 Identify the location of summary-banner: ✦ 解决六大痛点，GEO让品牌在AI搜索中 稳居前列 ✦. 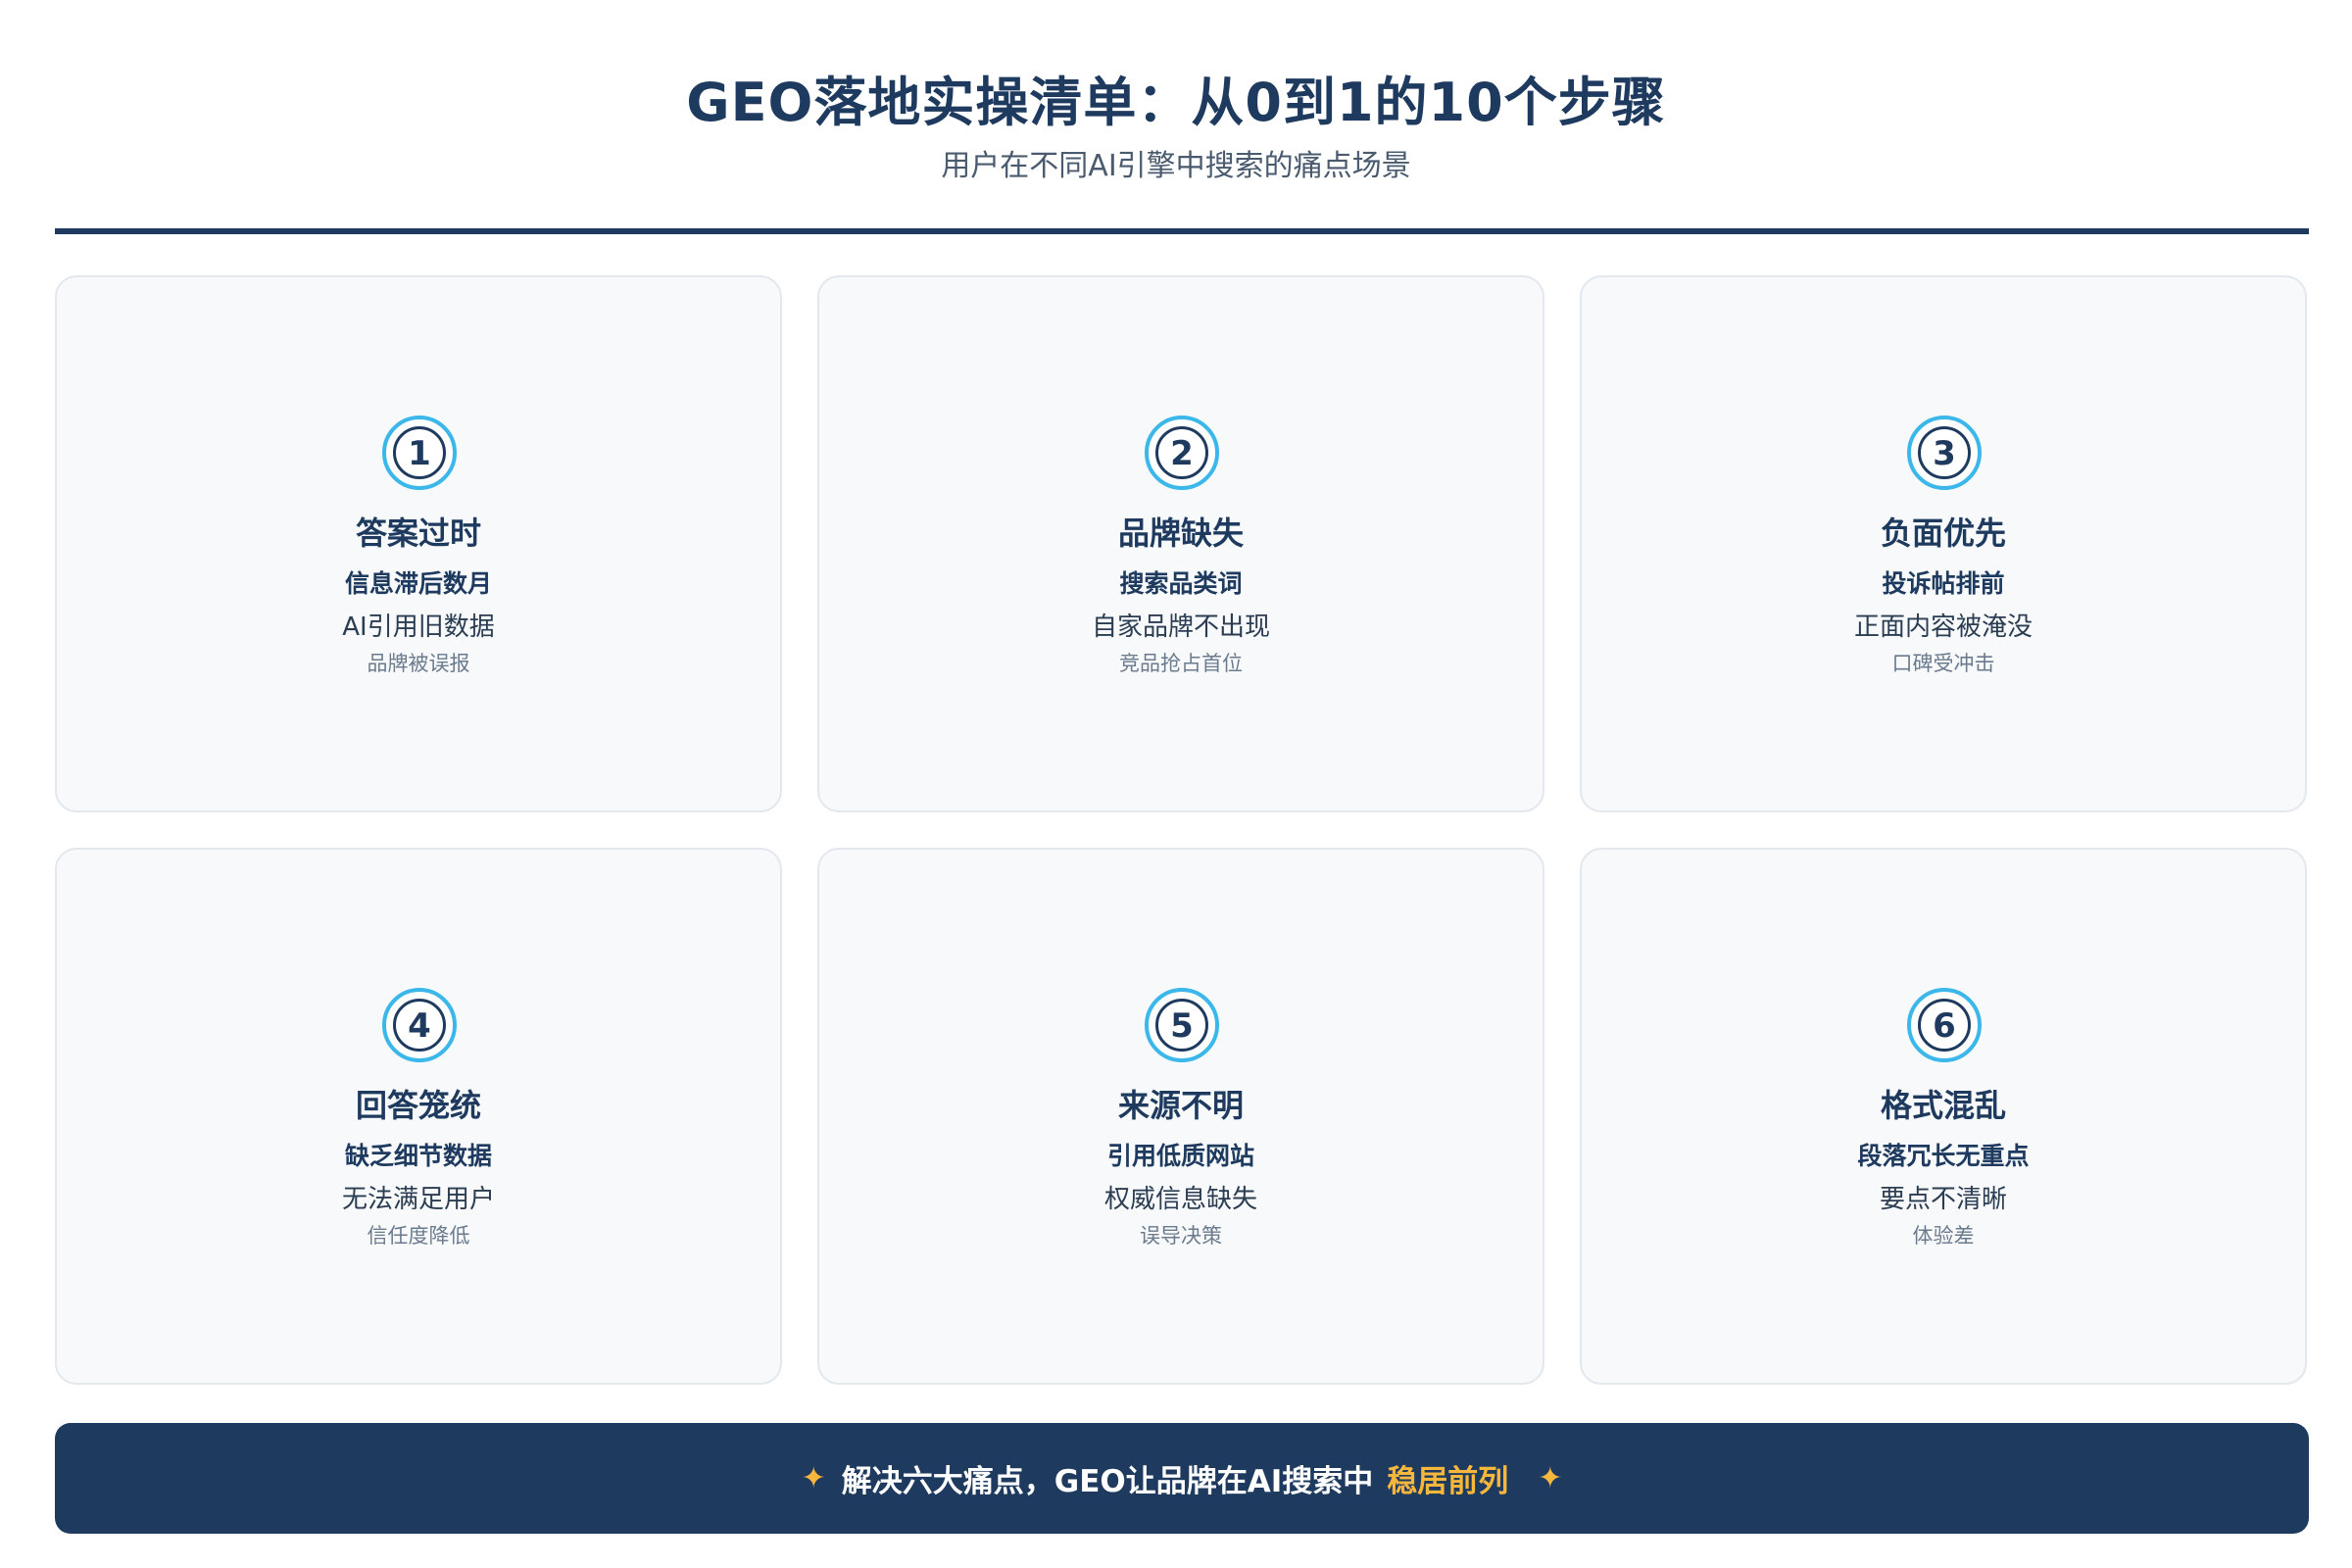
(1182, 1478).